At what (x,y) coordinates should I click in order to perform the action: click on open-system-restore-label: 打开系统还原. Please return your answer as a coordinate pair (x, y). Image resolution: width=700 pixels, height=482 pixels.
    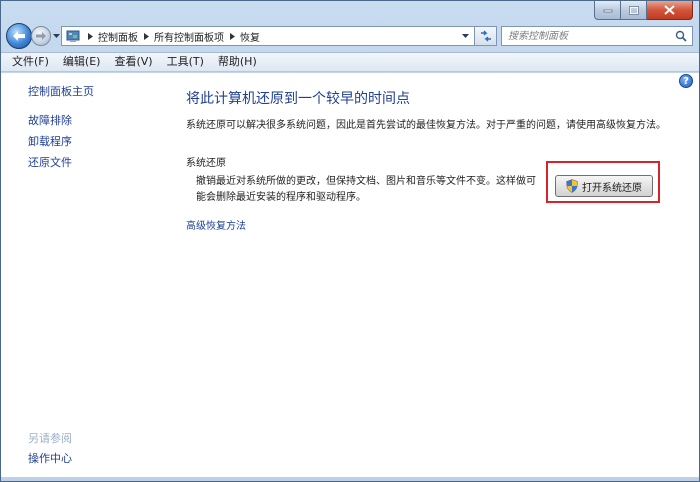
    Looking at the image, I should click on (612, 188).